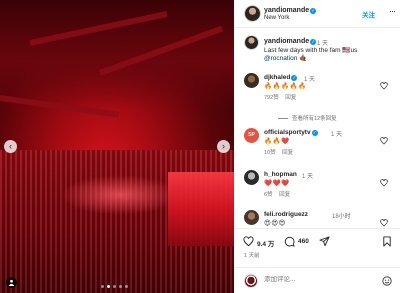  Describe the element at coordinates (285, 58) in the screenshot. I see `caption-mention: @rocnation 🤙🏾` at that location.